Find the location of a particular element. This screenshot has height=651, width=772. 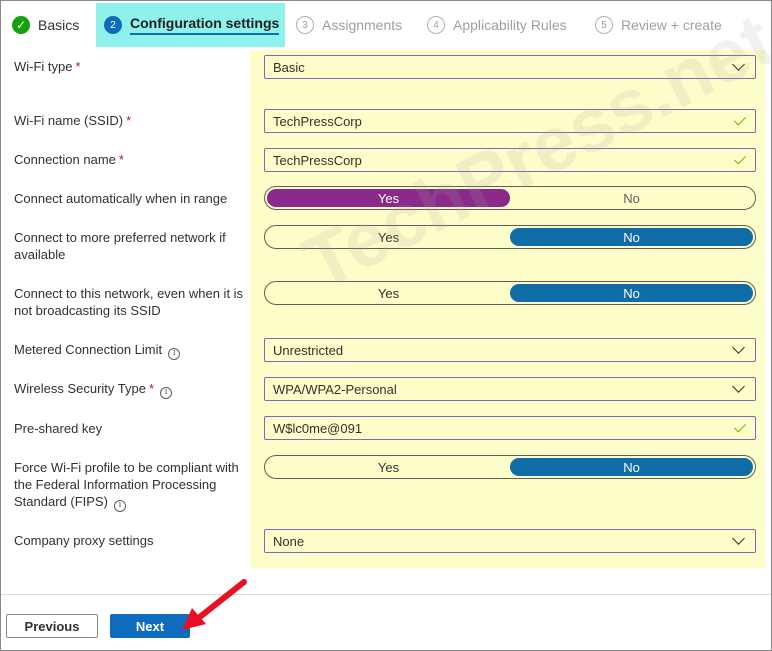

step-assignments: 3 Assignments is located at coordinates (349, 25).